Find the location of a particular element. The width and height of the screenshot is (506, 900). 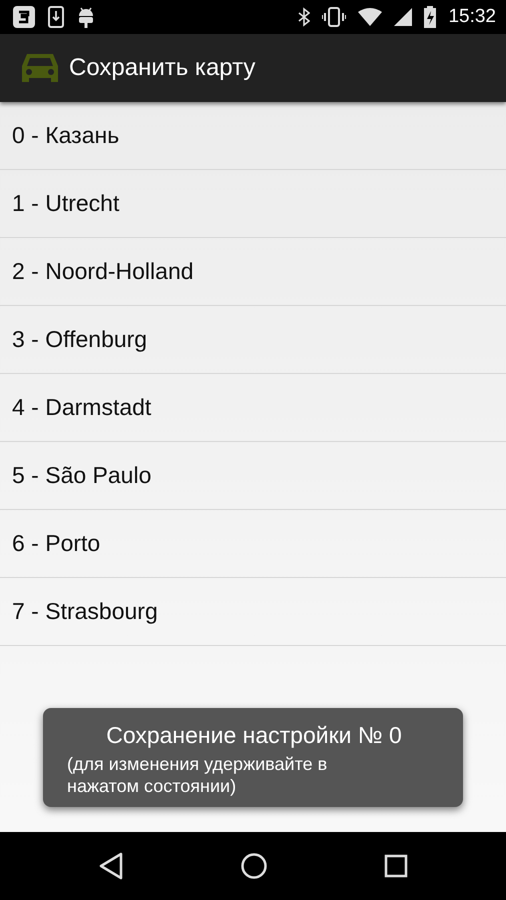

clock-time: 15:32 is located at coordinates (472, 17).